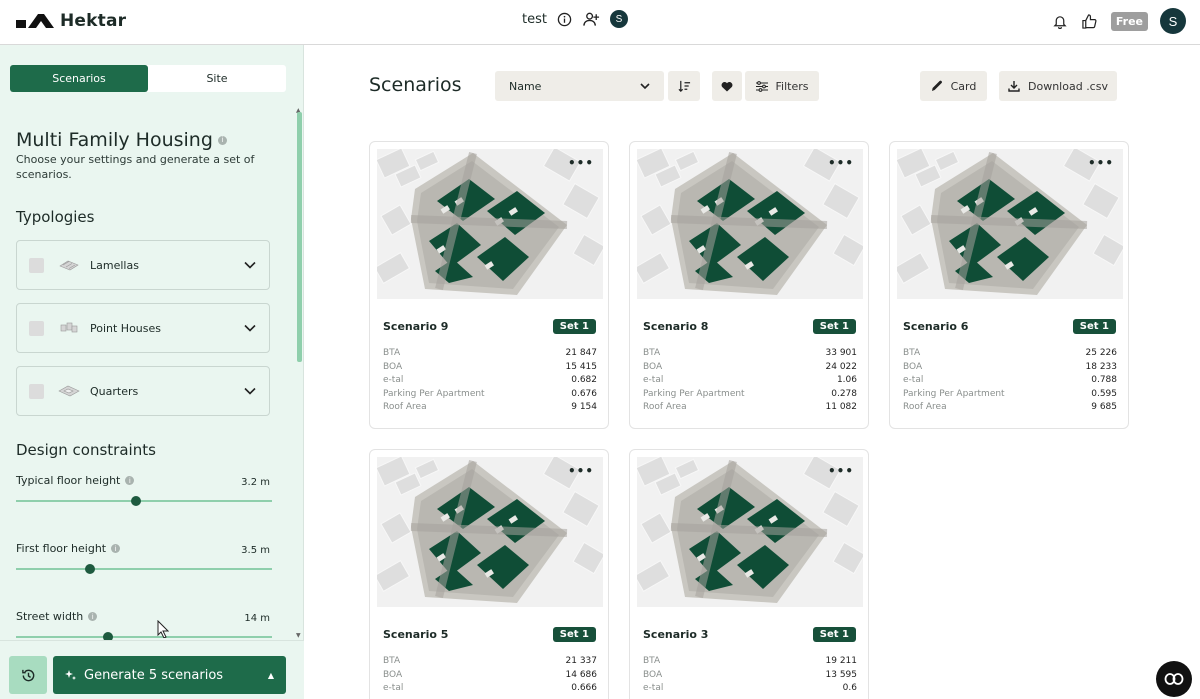 This screenshot has height=699, width=1200. Describe the element at coordinates (684, 86) in the screenshot. I see `sort-order-button` at that location.